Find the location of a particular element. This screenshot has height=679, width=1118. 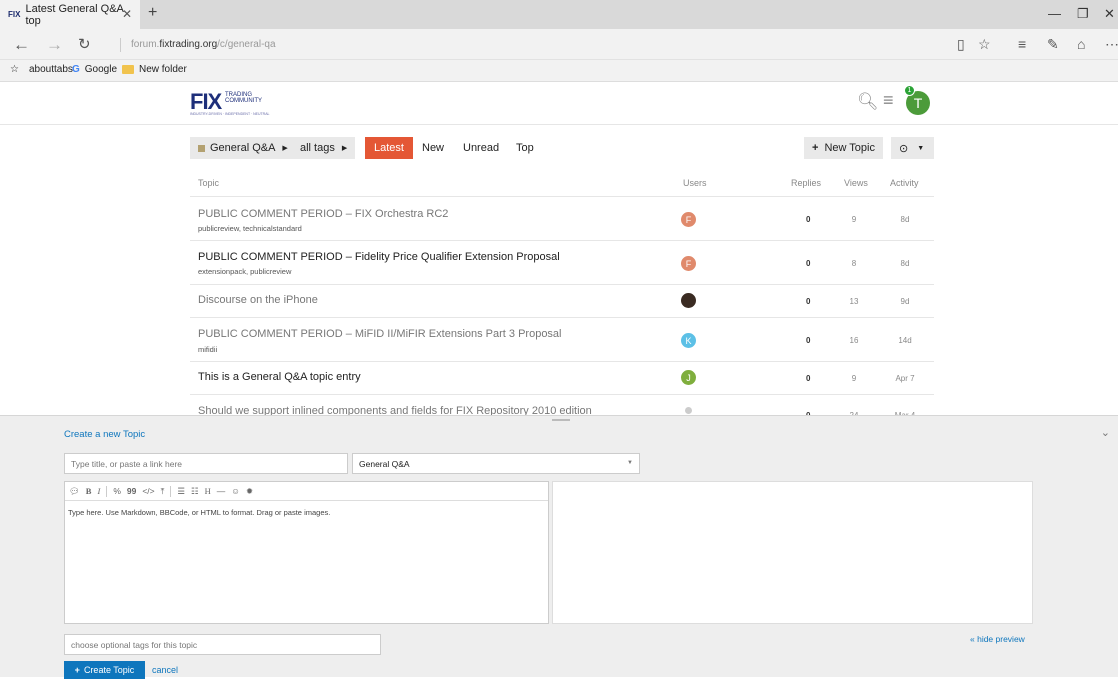

refresh-icon: ↻ is located at coordinates (84, 44).